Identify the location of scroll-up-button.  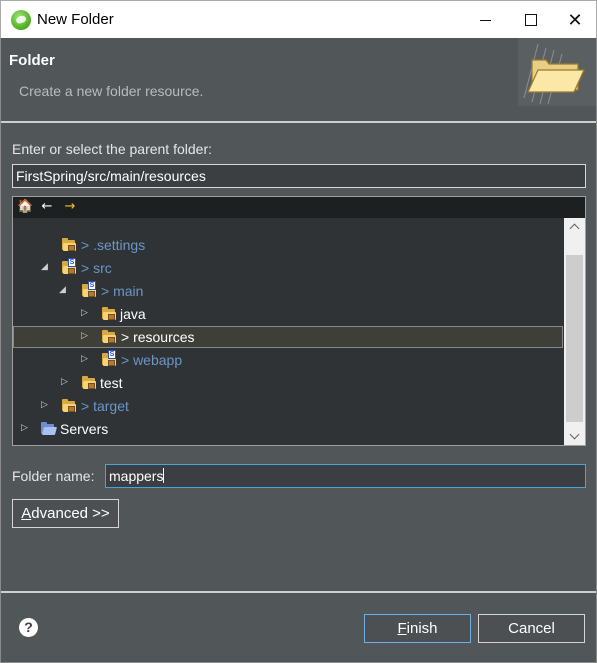
(574, 226).